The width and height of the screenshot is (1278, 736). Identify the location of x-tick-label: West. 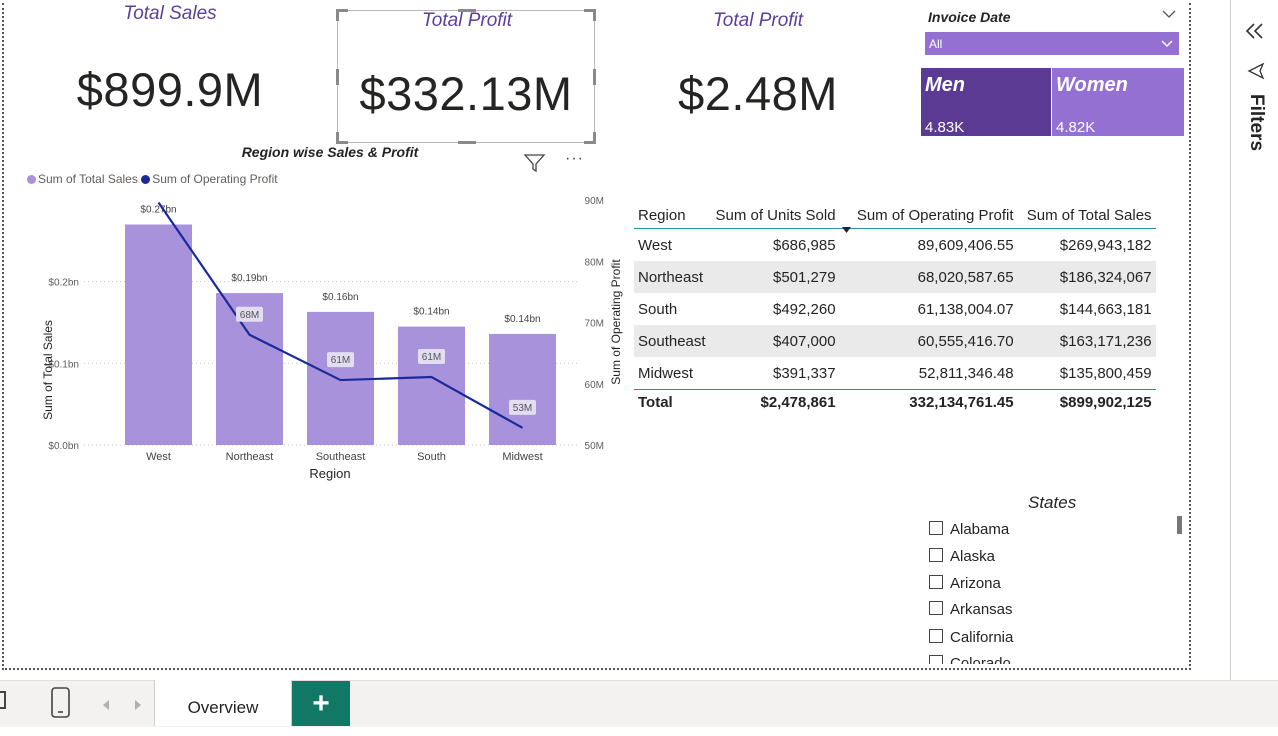
(158, 457).